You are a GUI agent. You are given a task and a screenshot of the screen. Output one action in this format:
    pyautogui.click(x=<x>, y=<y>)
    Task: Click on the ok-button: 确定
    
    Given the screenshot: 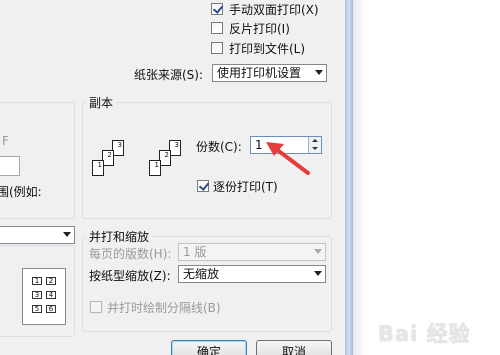 What is the action you would take?
    pyautogui.click(x=209, y=347)
    